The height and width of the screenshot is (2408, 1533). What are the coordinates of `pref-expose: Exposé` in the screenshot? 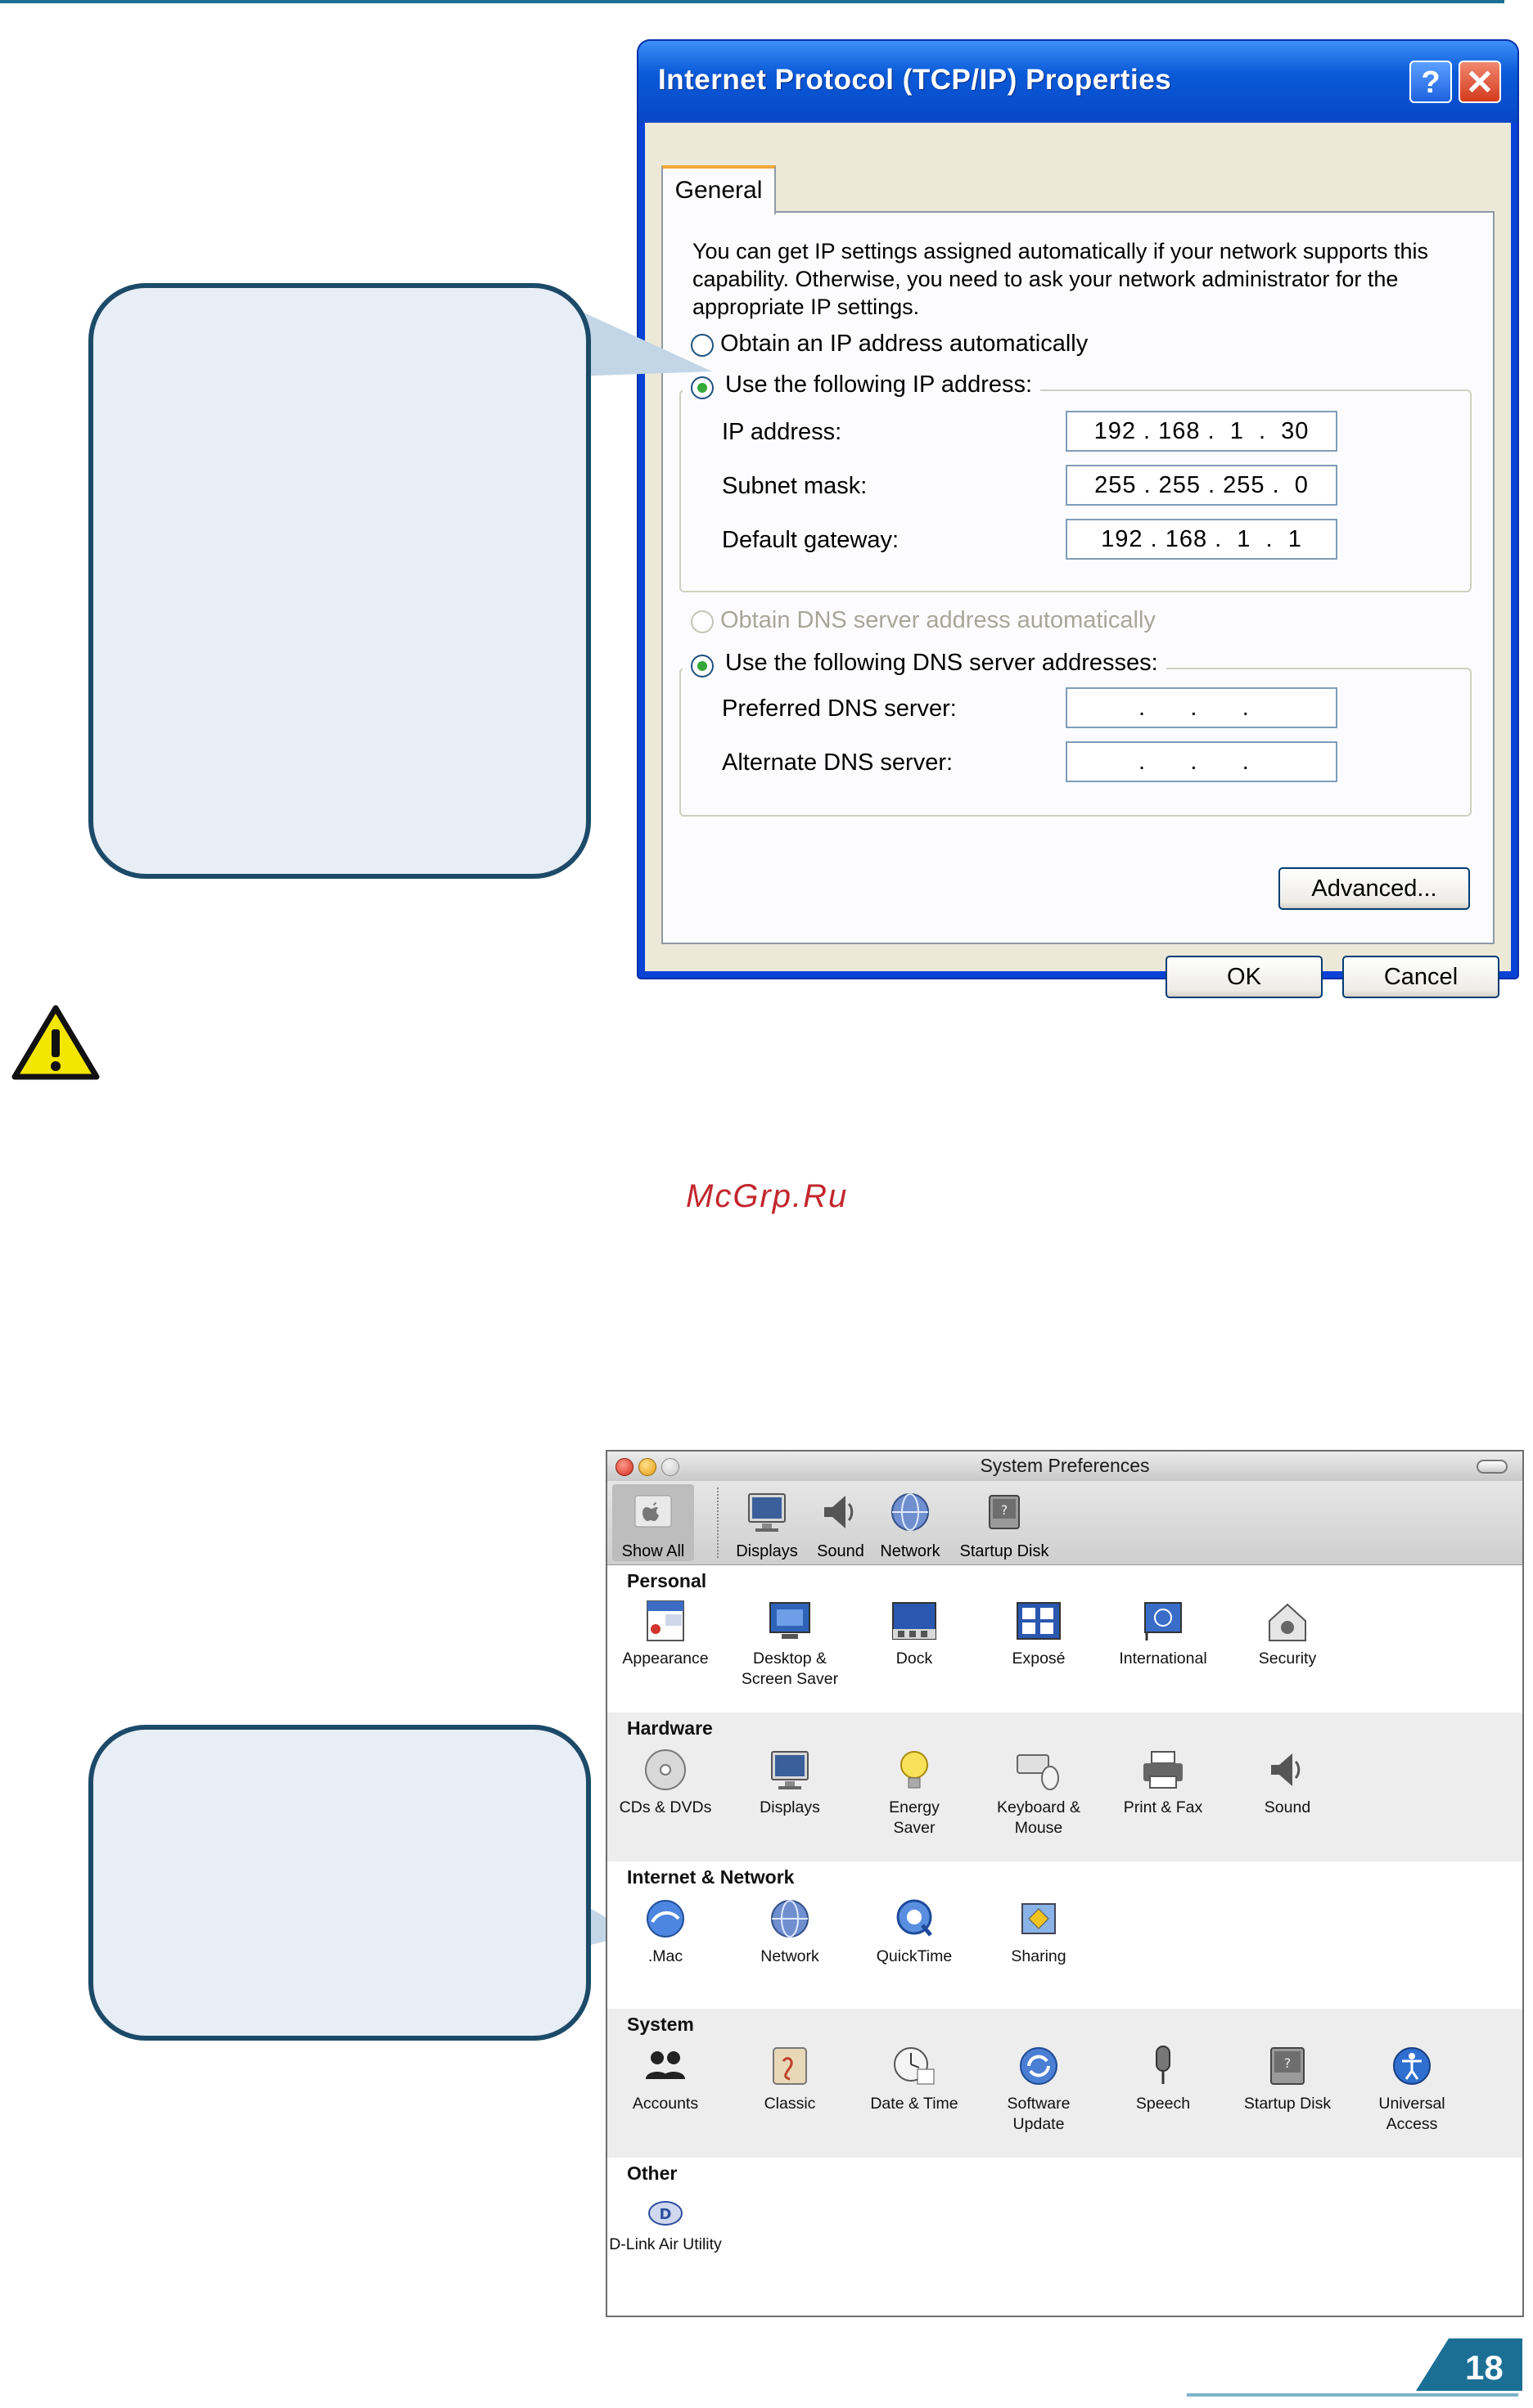 It's located at (1038, 1634).